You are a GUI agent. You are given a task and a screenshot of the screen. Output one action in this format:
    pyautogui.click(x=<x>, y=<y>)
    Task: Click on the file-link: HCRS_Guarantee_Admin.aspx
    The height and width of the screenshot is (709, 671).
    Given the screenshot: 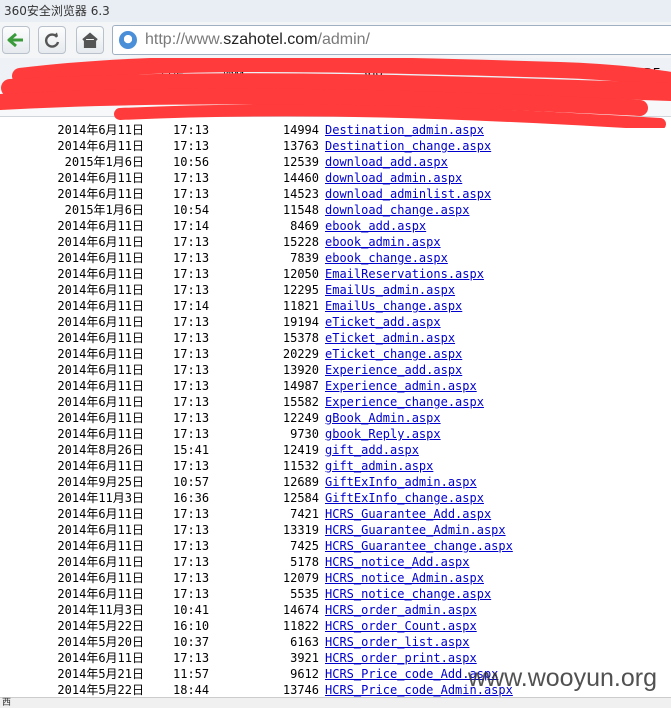 What is the action you would take?
    pyautogui.click(x=415, y=530)
    